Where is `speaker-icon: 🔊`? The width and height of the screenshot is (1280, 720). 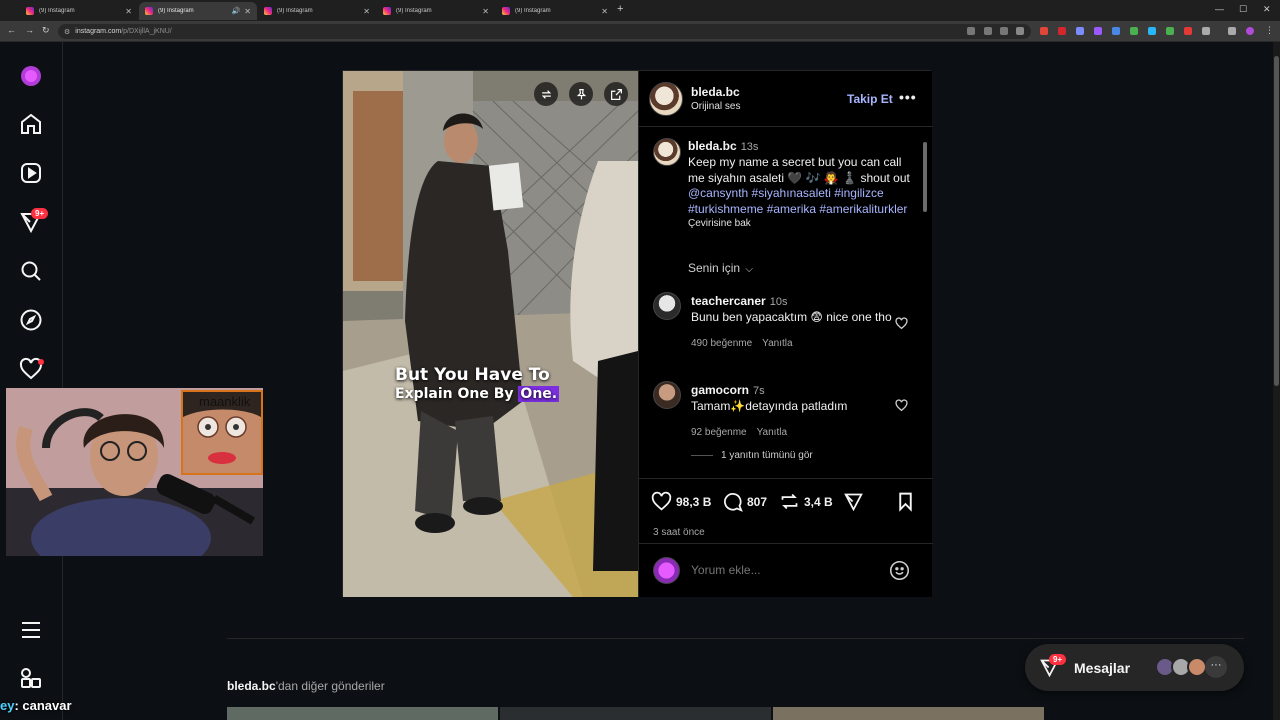
speaker-icon: 🔊 is located at coordinates (236, 11).